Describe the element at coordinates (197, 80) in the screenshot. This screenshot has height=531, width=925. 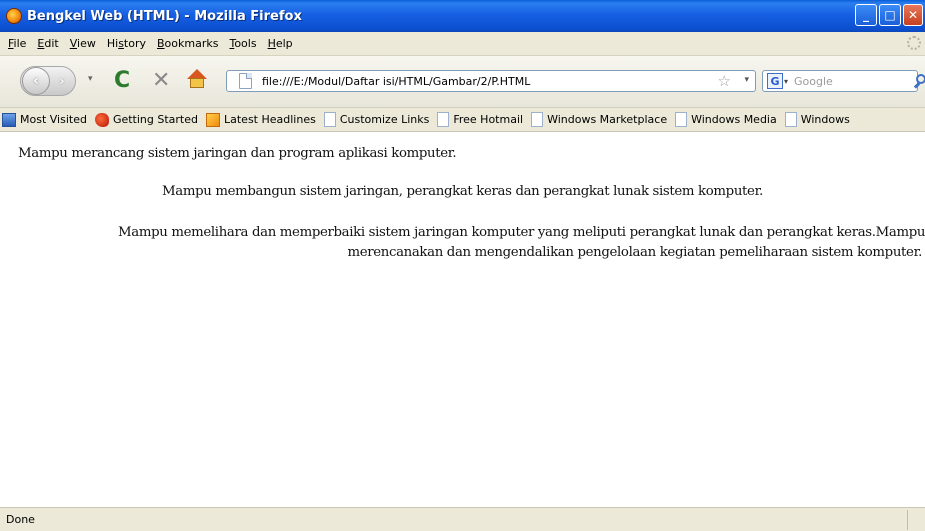
I see `home-icon` at that location.